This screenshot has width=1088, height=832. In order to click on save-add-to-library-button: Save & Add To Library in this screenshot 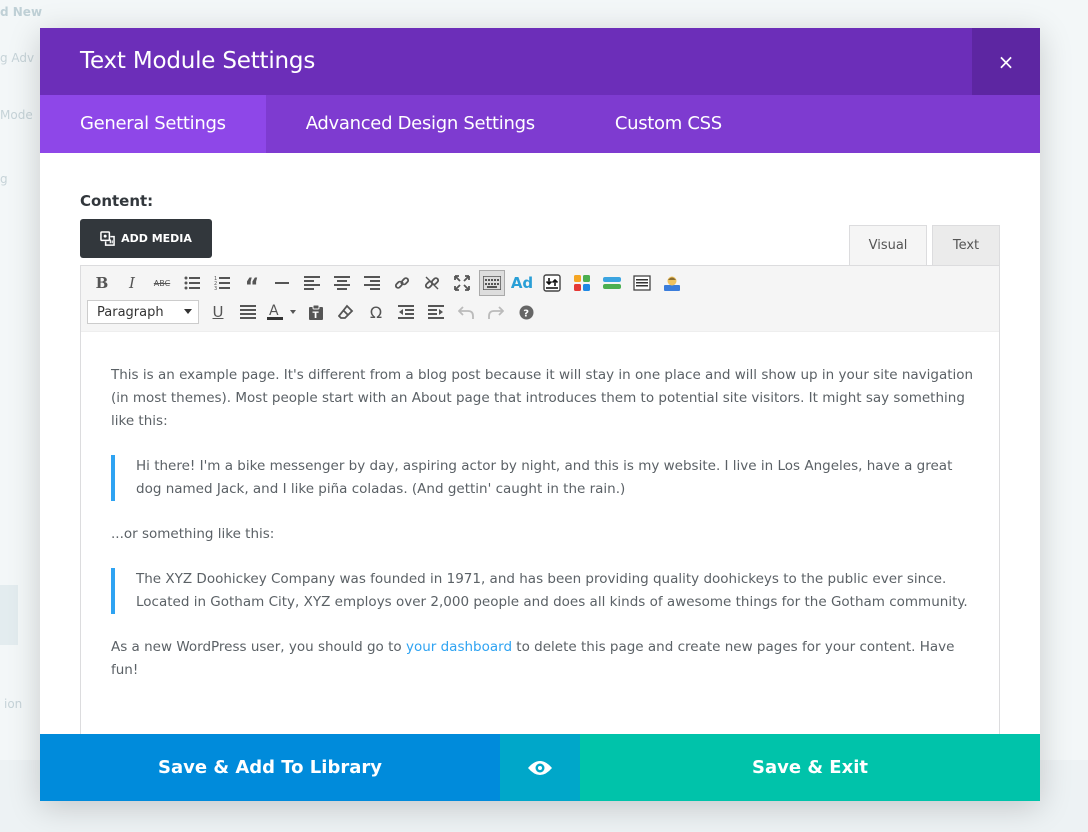, I will do `click(270, 767)`.